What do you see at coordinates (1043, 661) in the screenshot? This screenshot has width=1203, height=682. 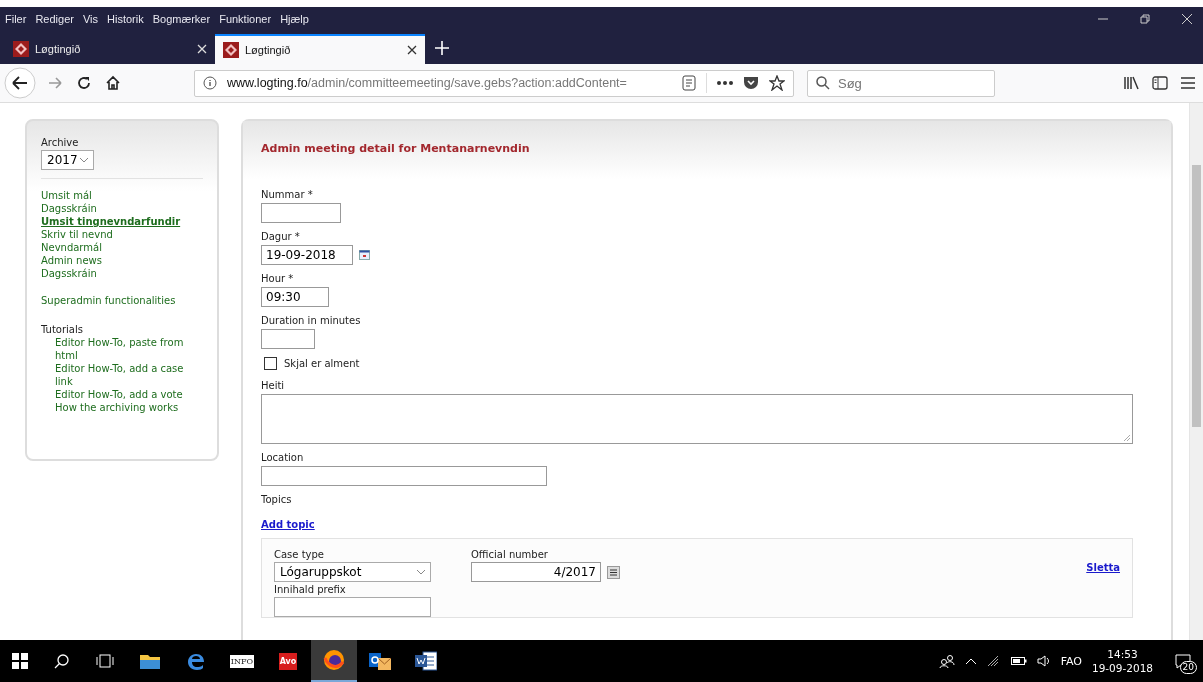 I see `speaker-icon` at bounding box center [1043, 661].